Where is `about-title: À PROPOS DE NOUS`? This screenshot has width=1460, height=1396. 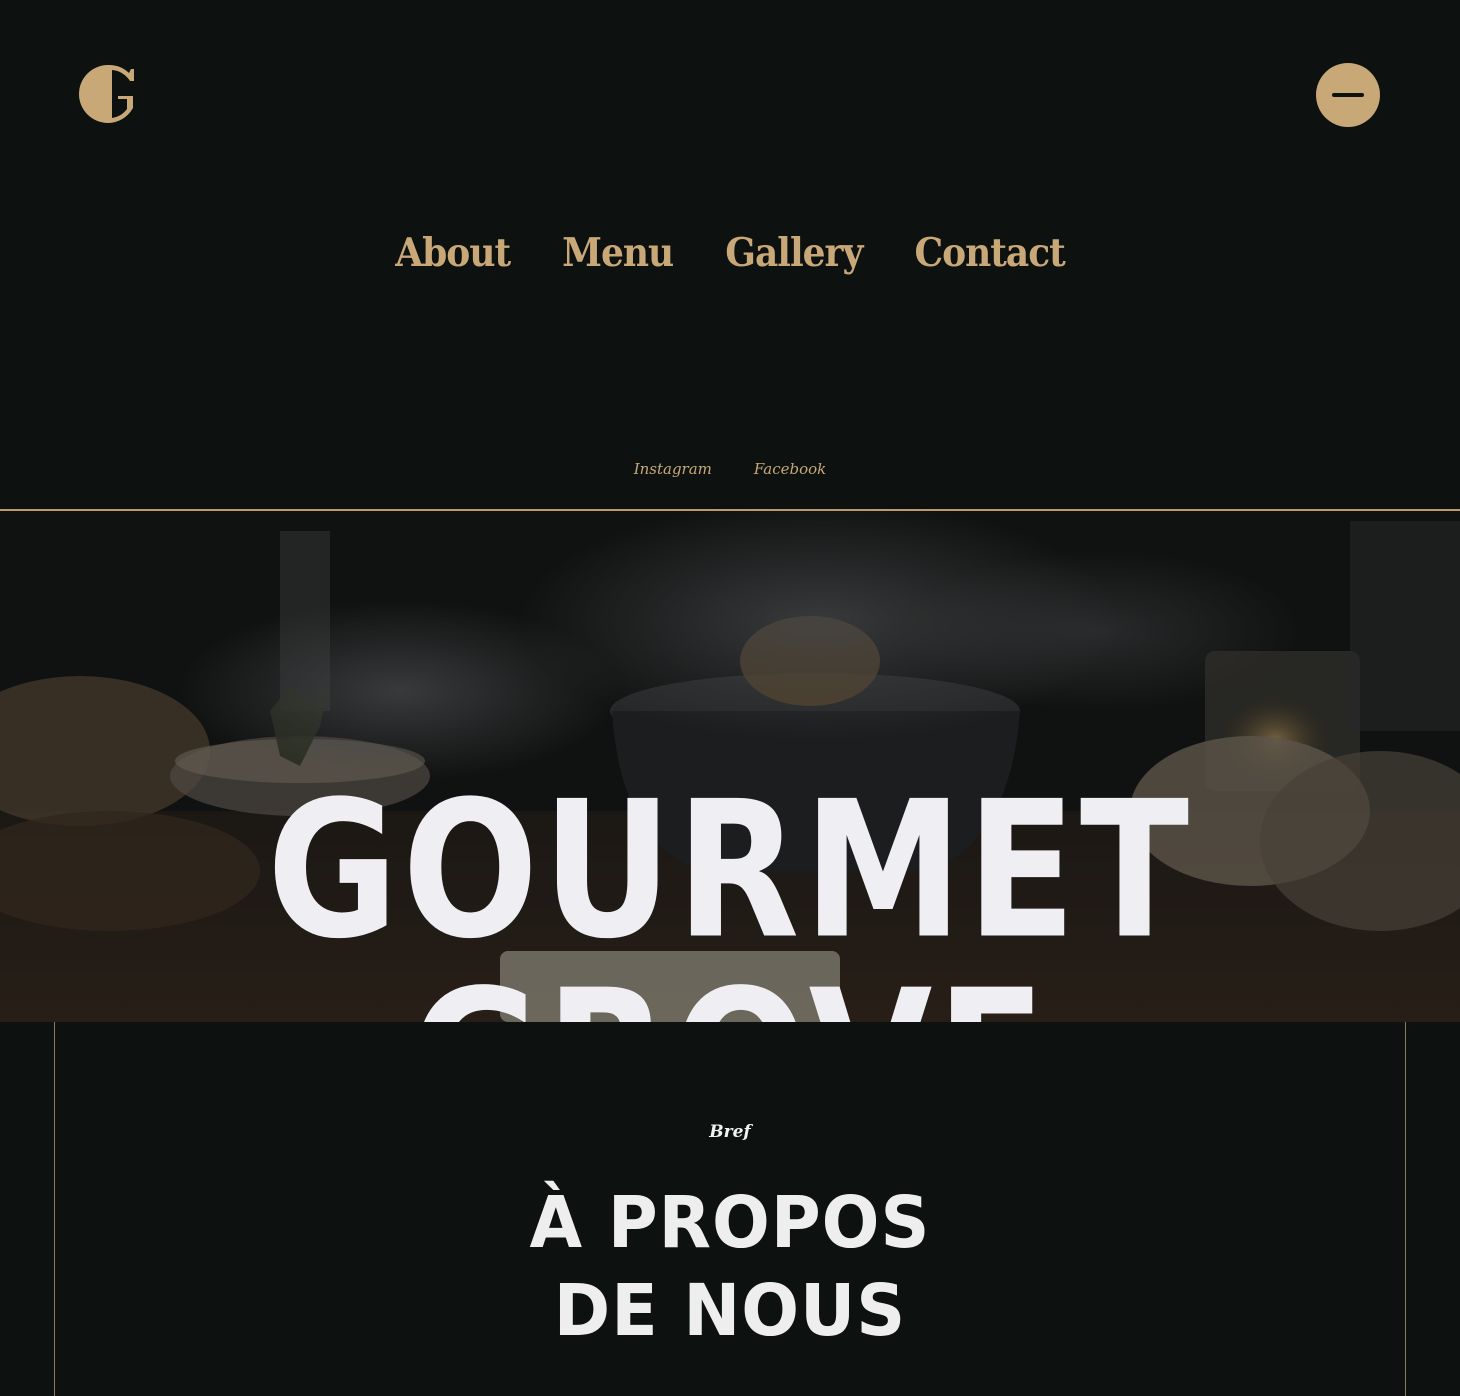
about-title: À PROPOS DE NOUS is located at coordinates (730, 1268).